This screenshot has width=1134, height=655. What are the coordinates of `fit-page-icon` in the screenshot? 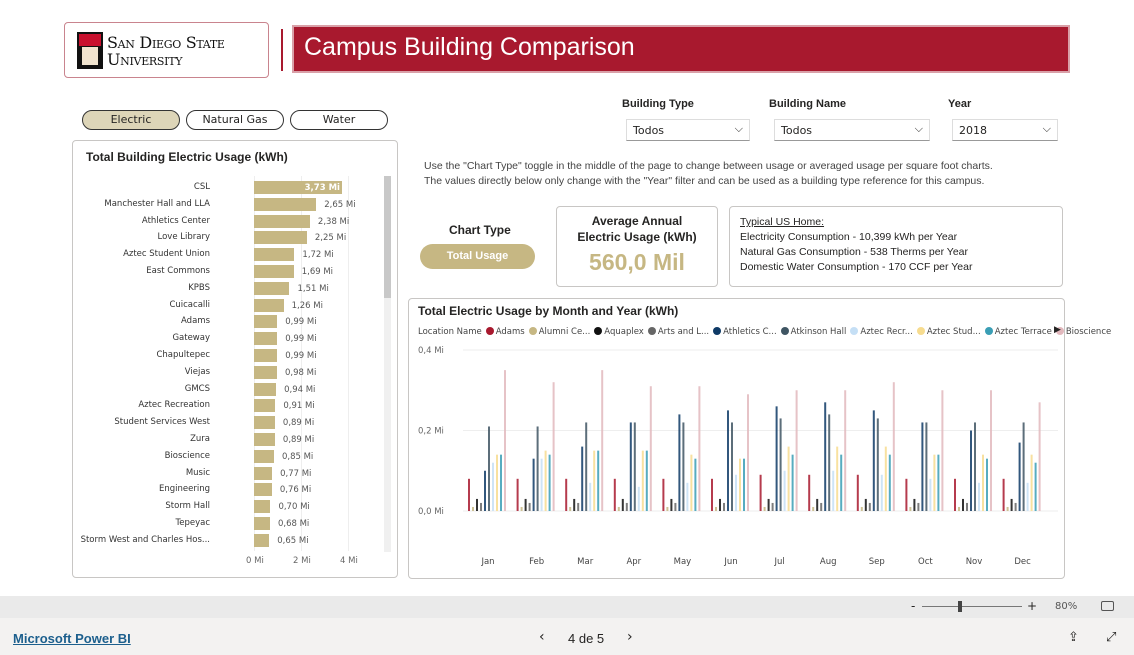 It's located at (1107, 606).